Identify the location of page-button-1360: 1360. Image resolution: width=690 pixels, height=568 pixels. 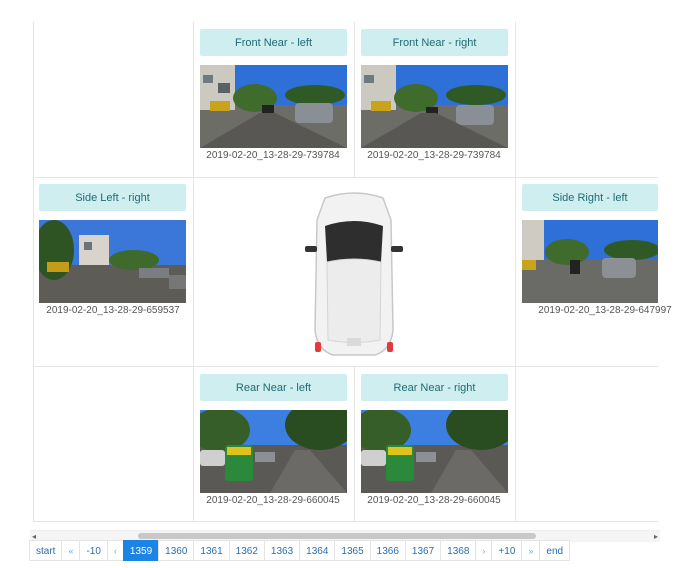
(176, 550).